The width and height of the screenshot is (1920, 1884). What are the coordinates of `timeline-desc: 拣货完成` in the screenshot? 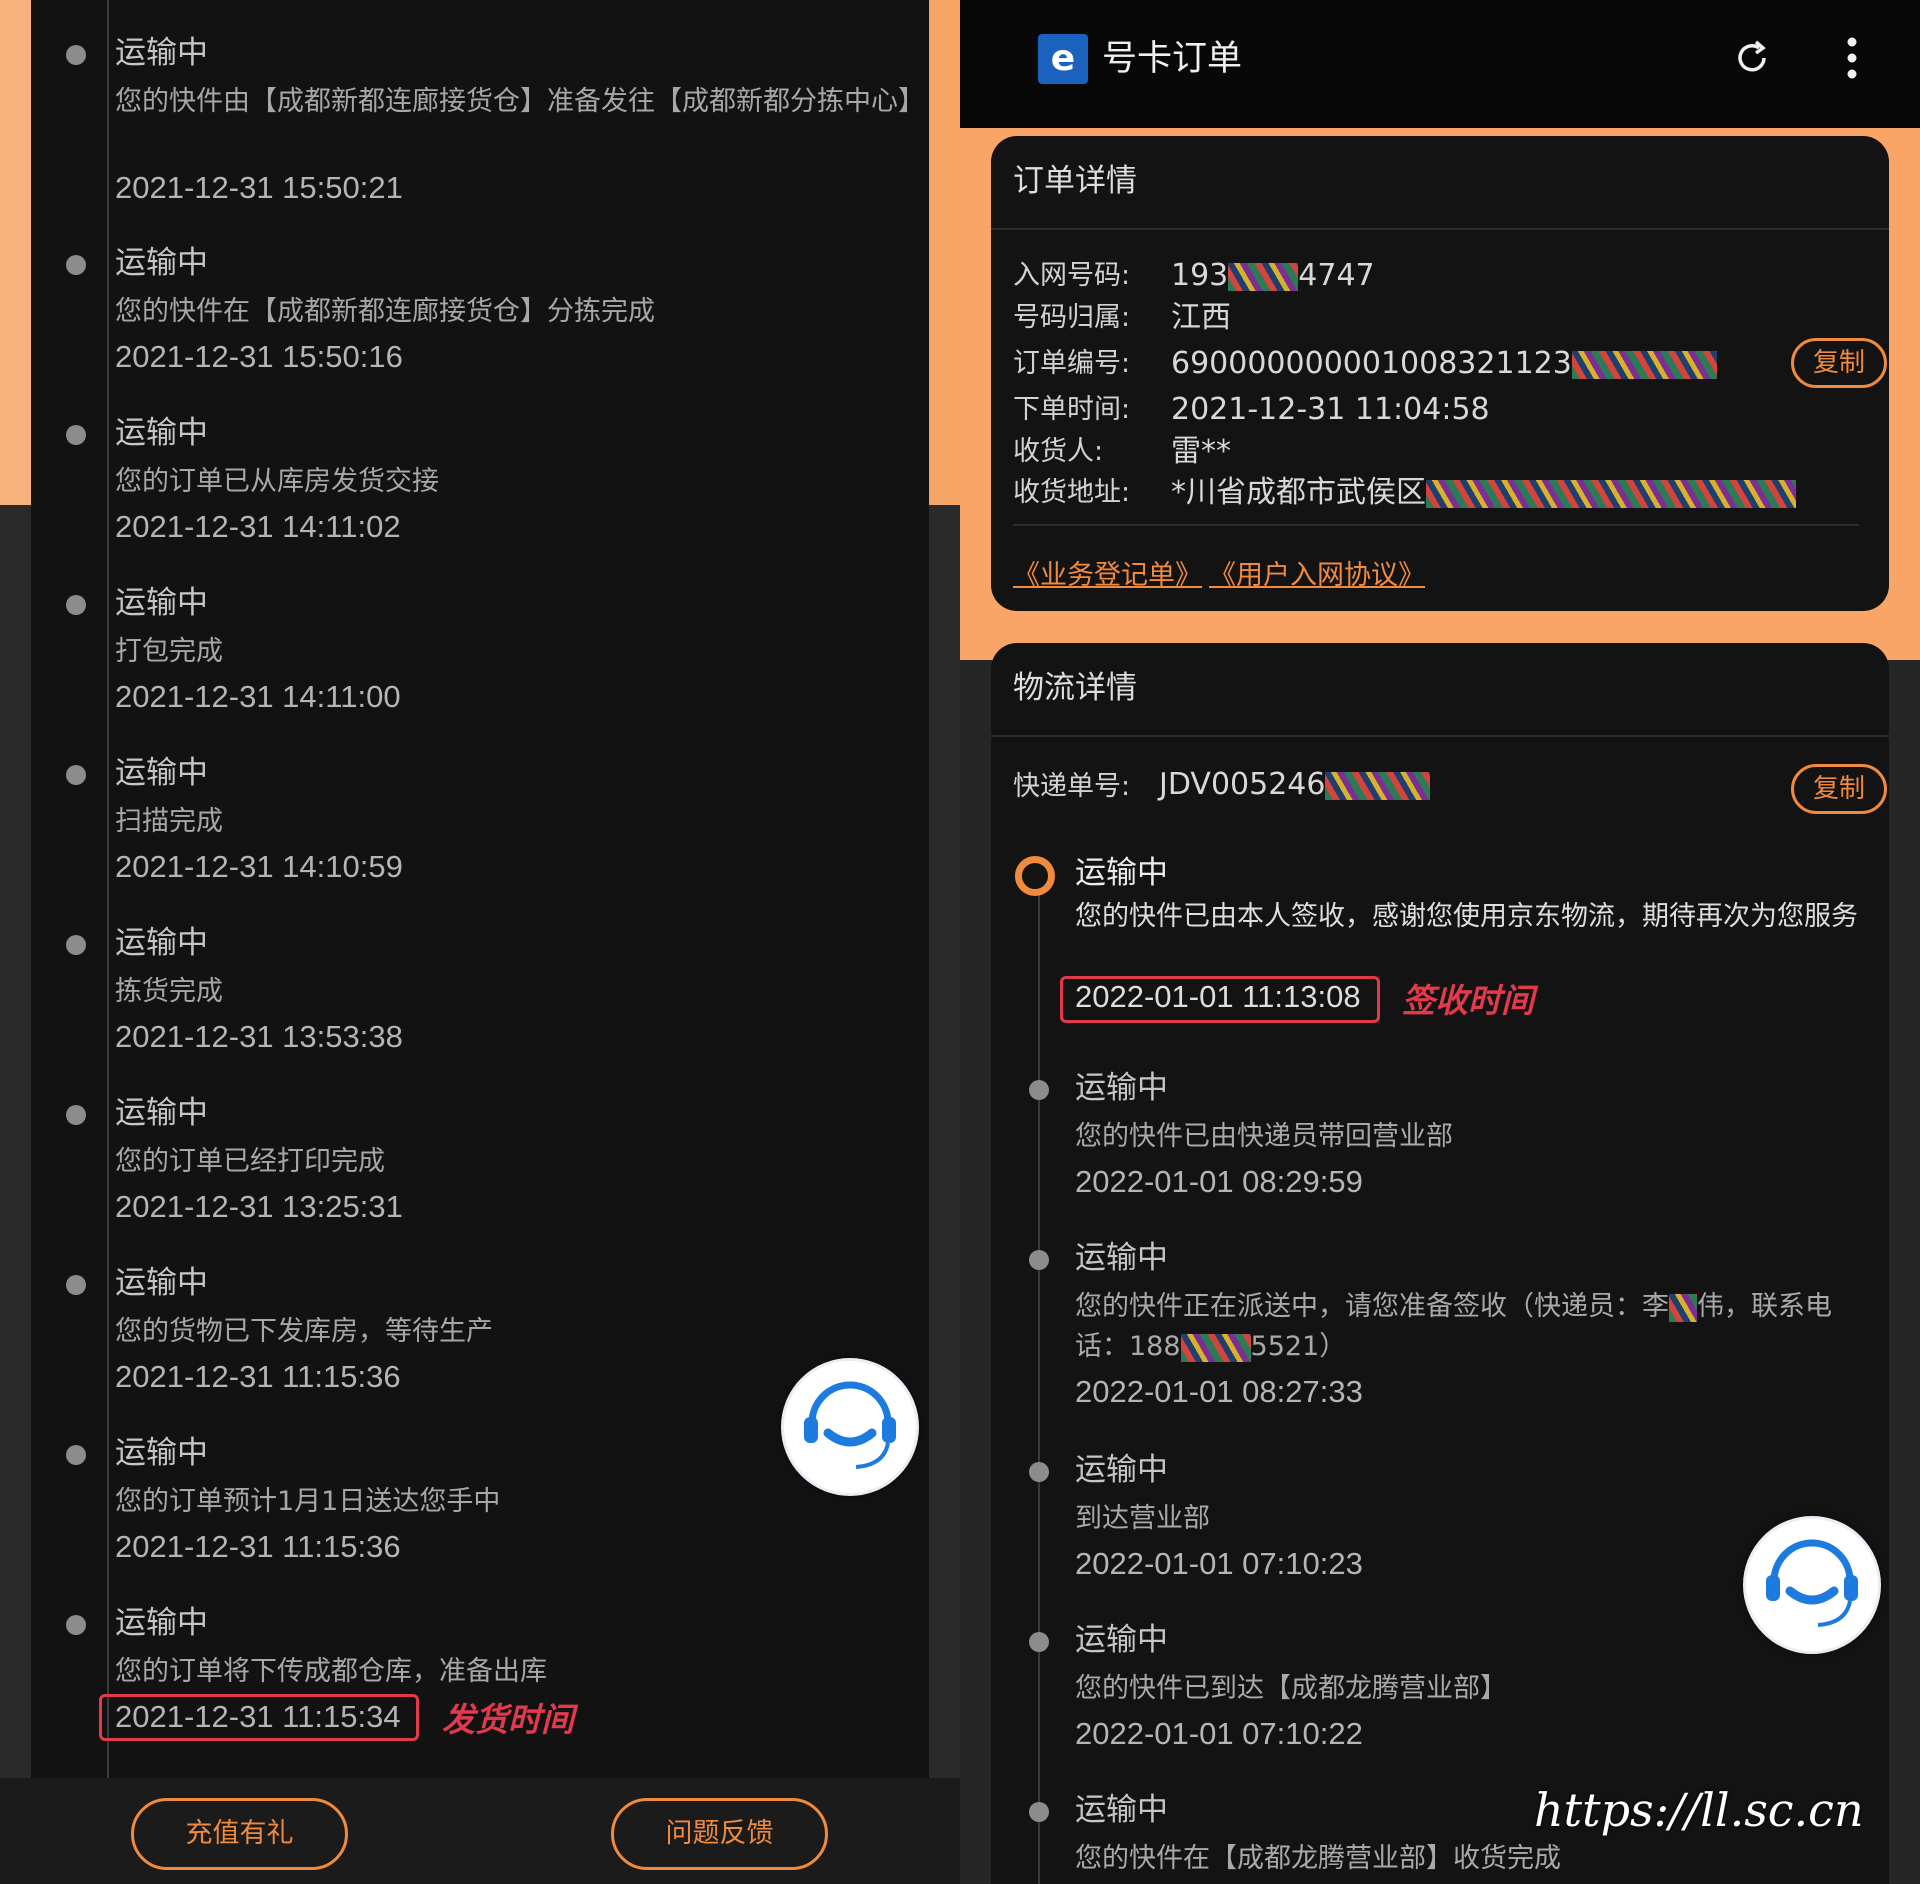 It's located at (169, 991).